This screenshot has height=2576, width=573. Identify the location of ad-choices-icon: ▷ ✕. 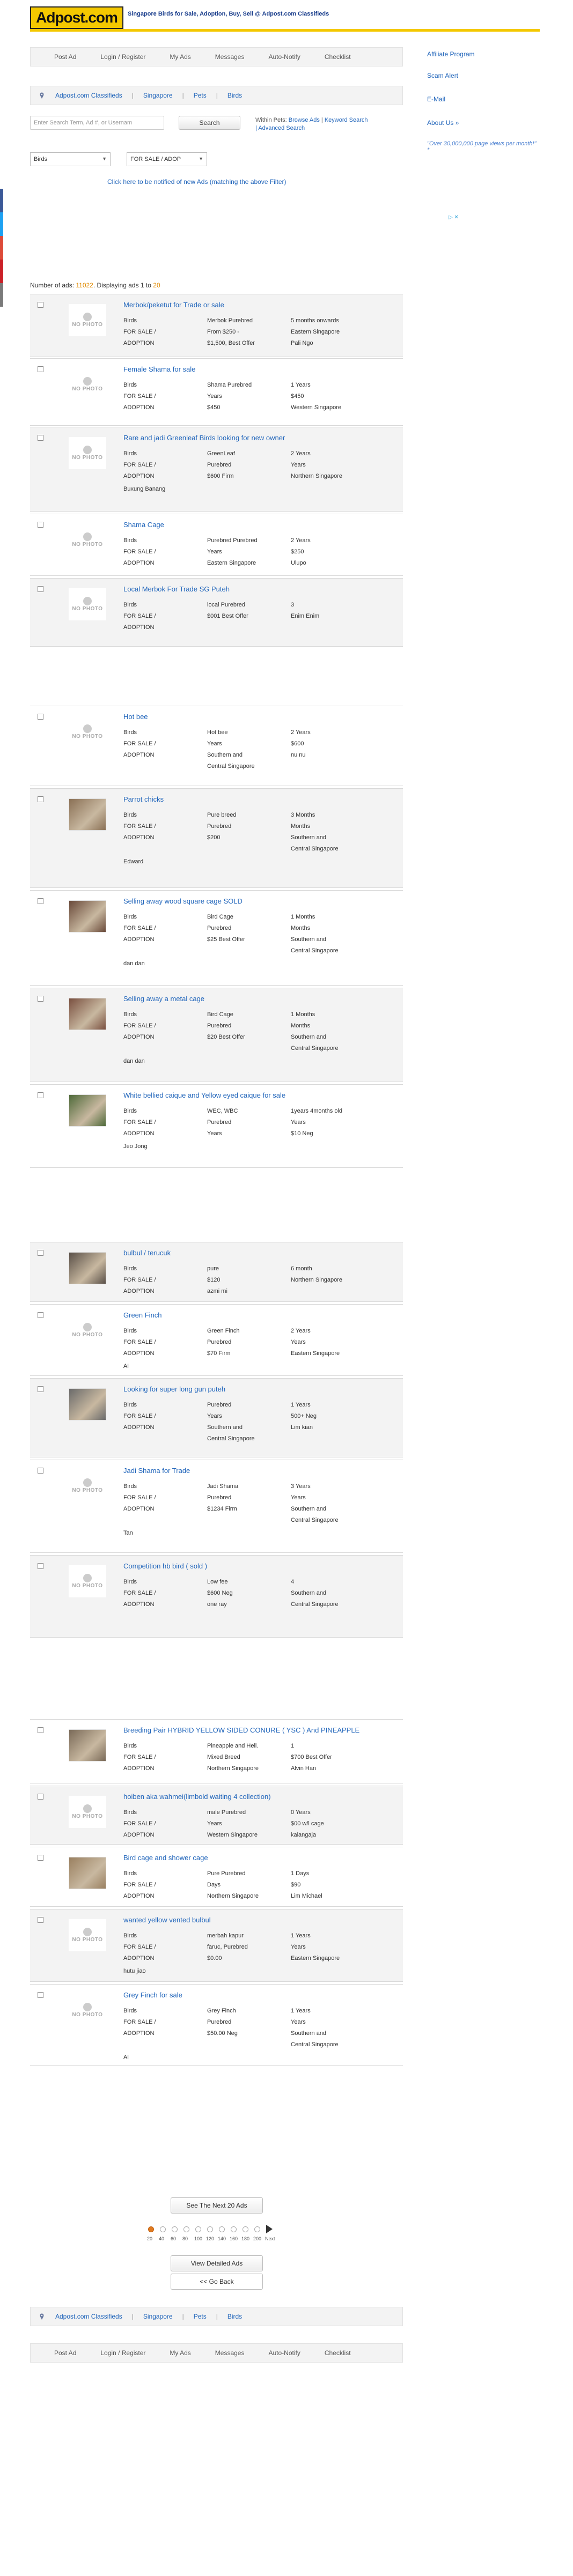
(454, 217).